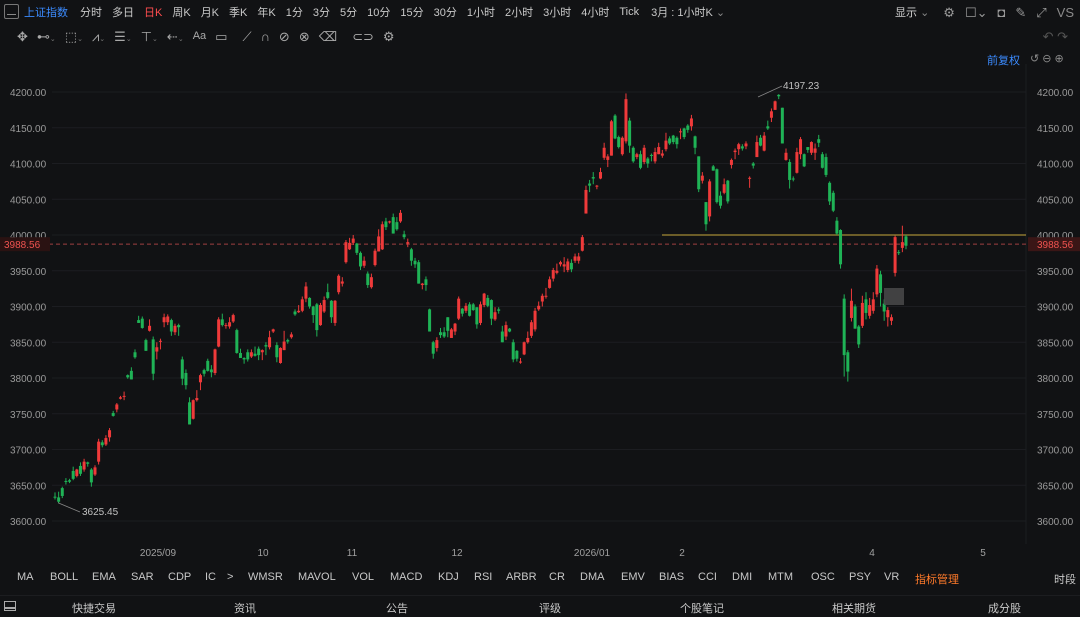  What do you see at coordinates (1065, 579) in the screenshot?
I see `time-share-button: 时段` at bounding box center [1065, 579].